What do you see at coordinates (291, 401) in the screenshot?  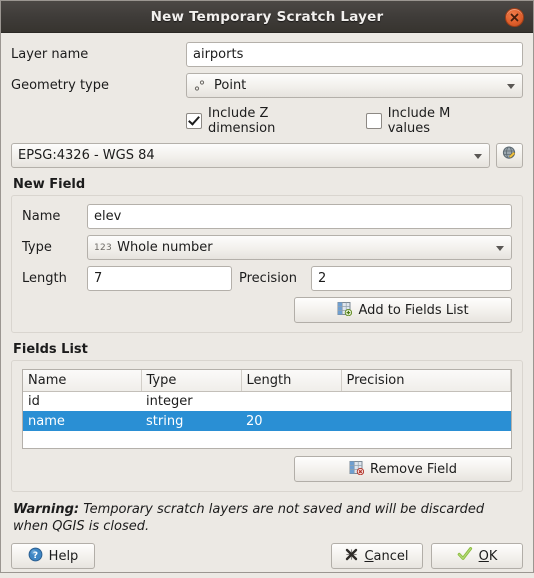 I see `cell-length` at bounding box center [291, 401].